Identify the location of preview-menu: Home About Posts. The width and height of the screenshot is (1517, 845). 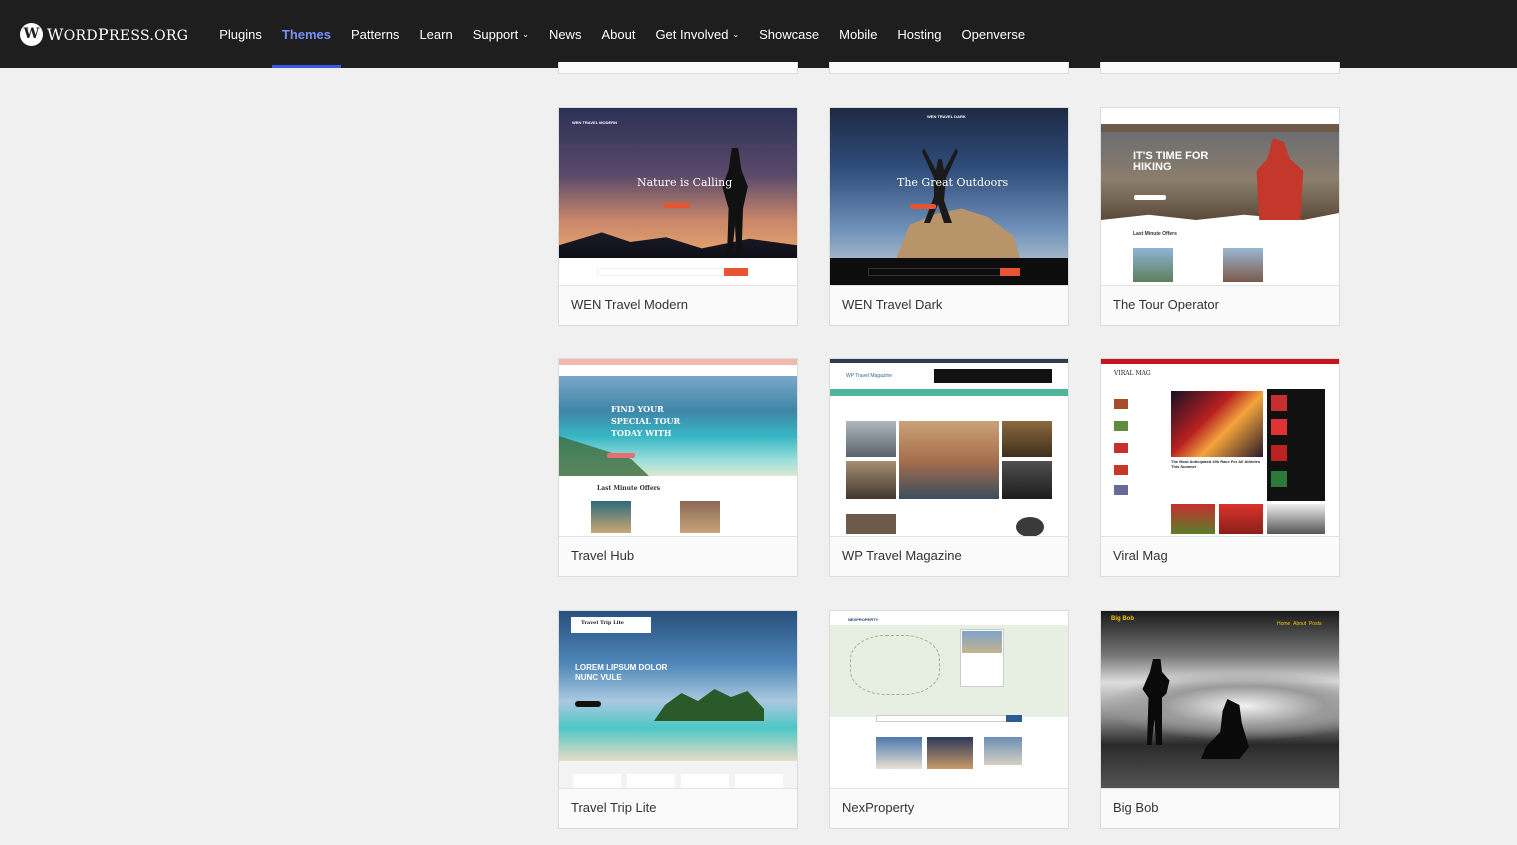
(1299, 624).